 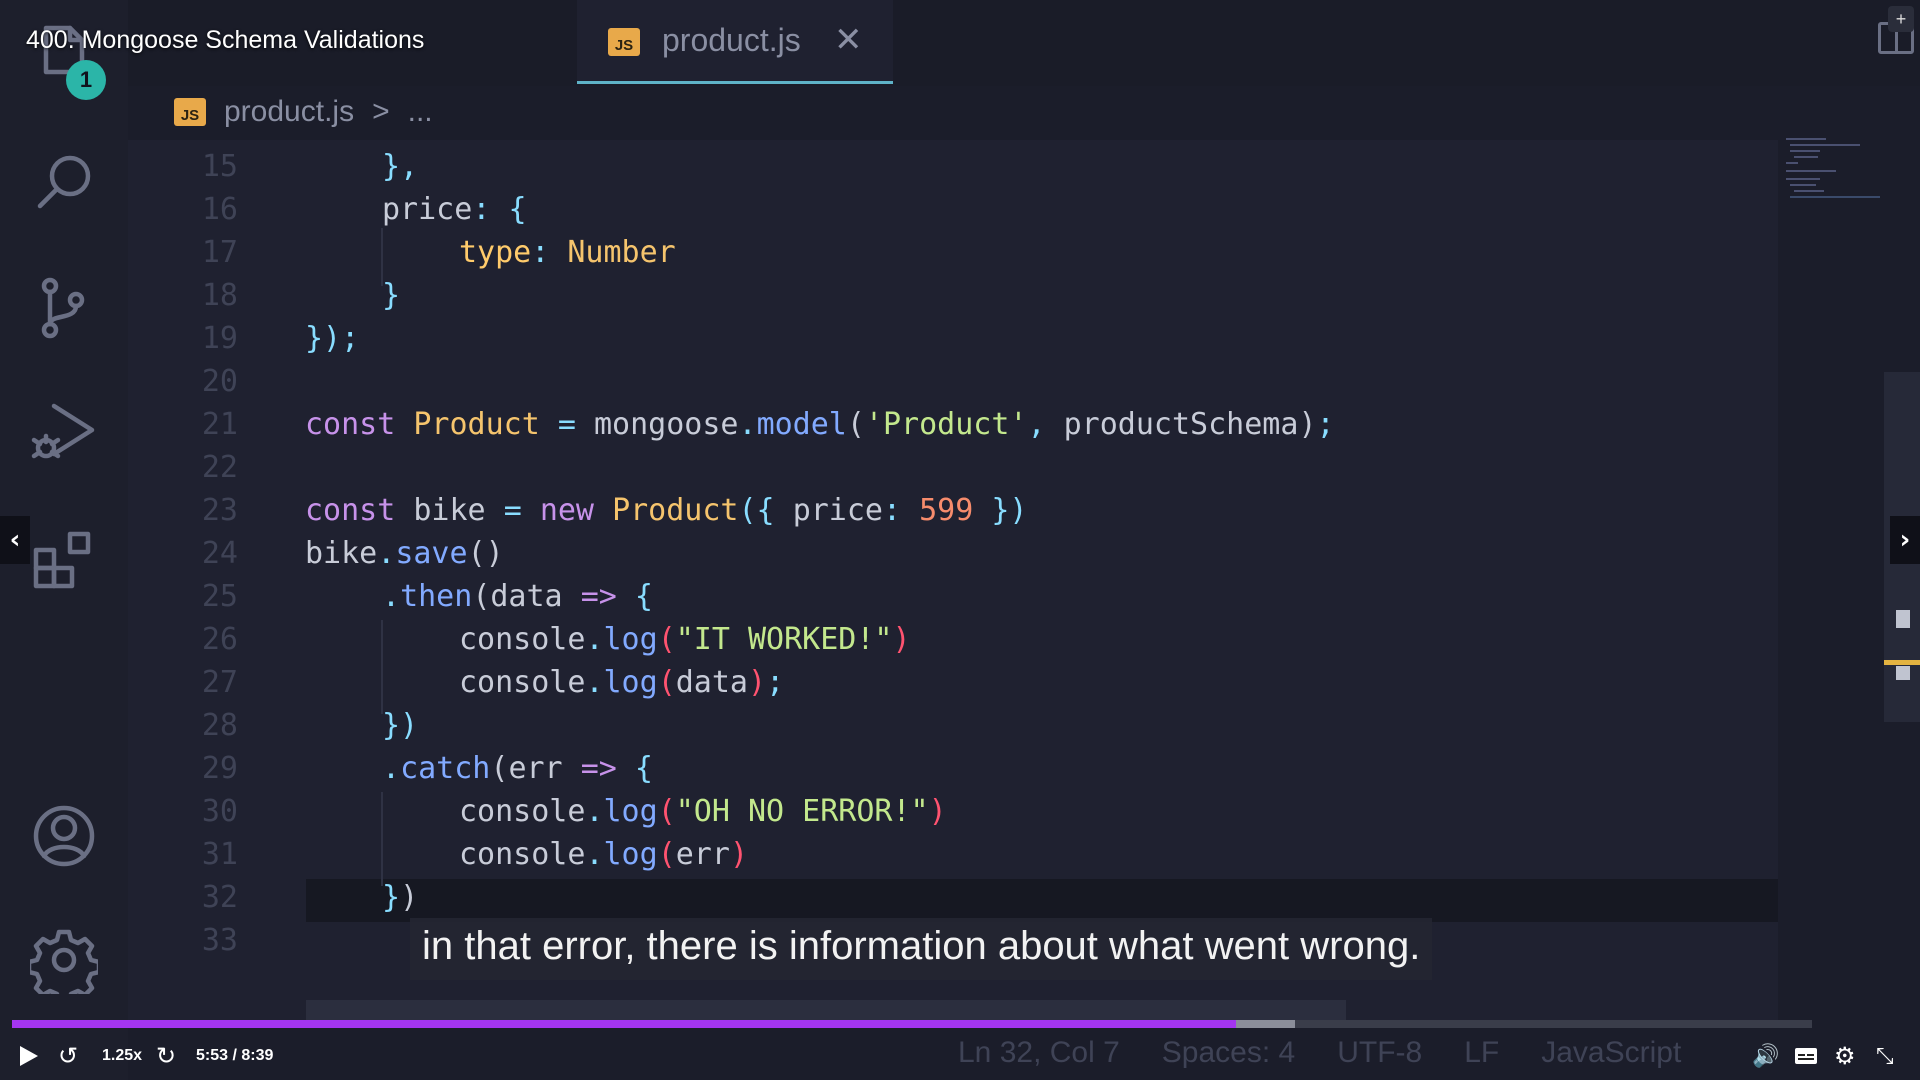 I want to click on extensions-icon, so click(x=64, y=560).